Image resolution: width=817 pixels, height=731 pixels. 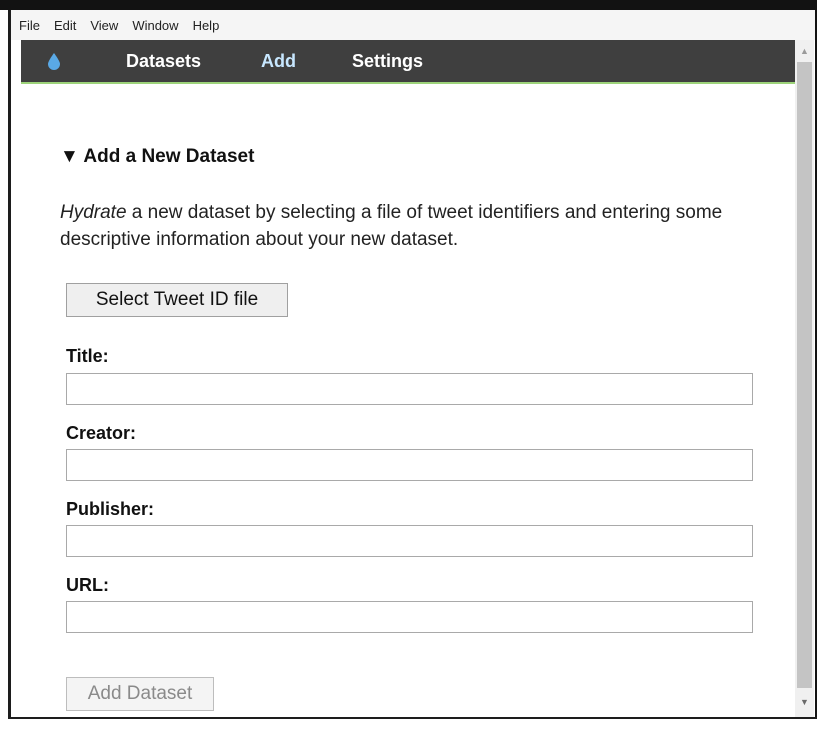 What do you see at coordinates (408, 5) in the screenshot?
I see `window-title-bar` at bounding box center [408, 5].